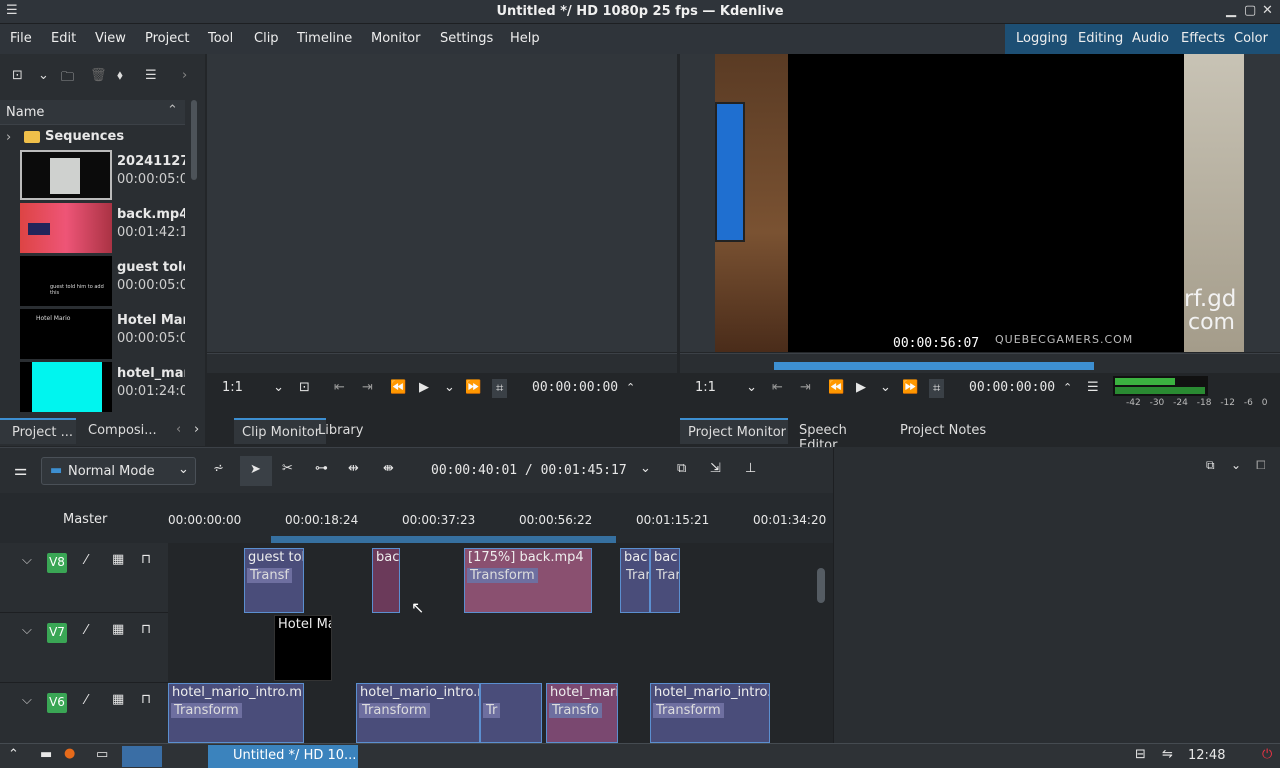 This screenshot has width=1280, height=768. Describe the element at coordinates (194, 140) in the screenshot. I see `bin-scrollbar` at that location.